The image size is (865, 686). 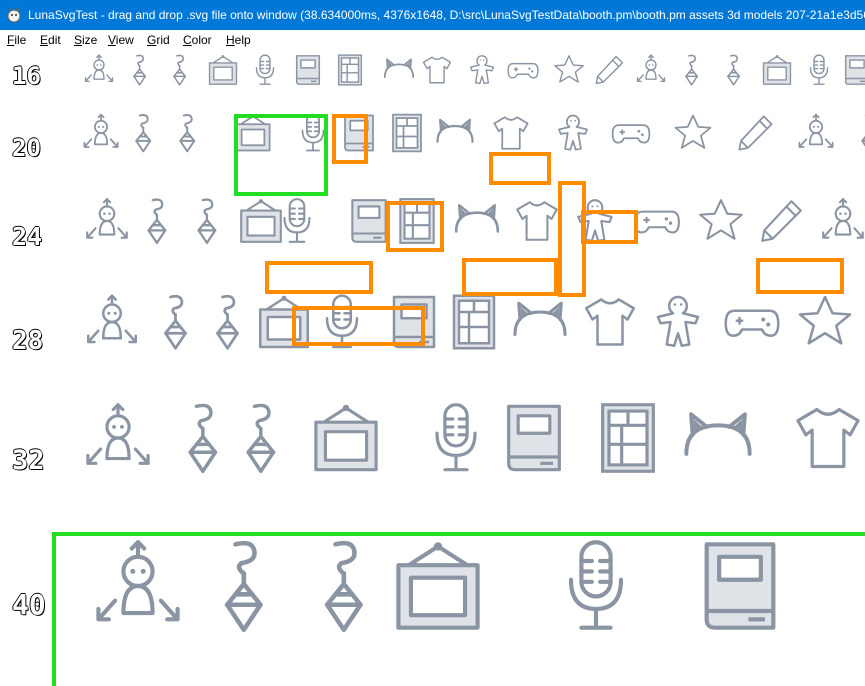 What do you see at coordinates (158, 40) in the screenshot?
I see `menu-grid: Grid` at bounding box center [158, 40].